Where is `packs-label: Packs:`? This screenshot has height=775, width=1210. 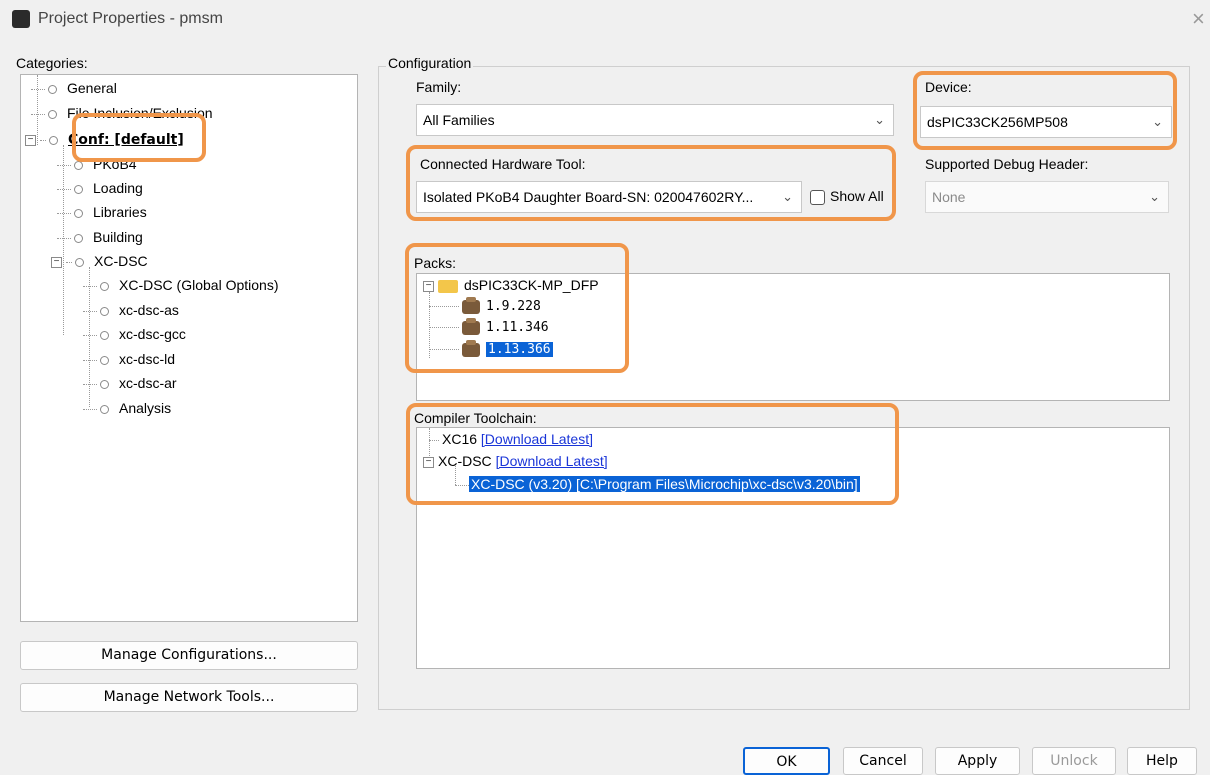
packs-label: Packs: is located at coordinates (435, 263).